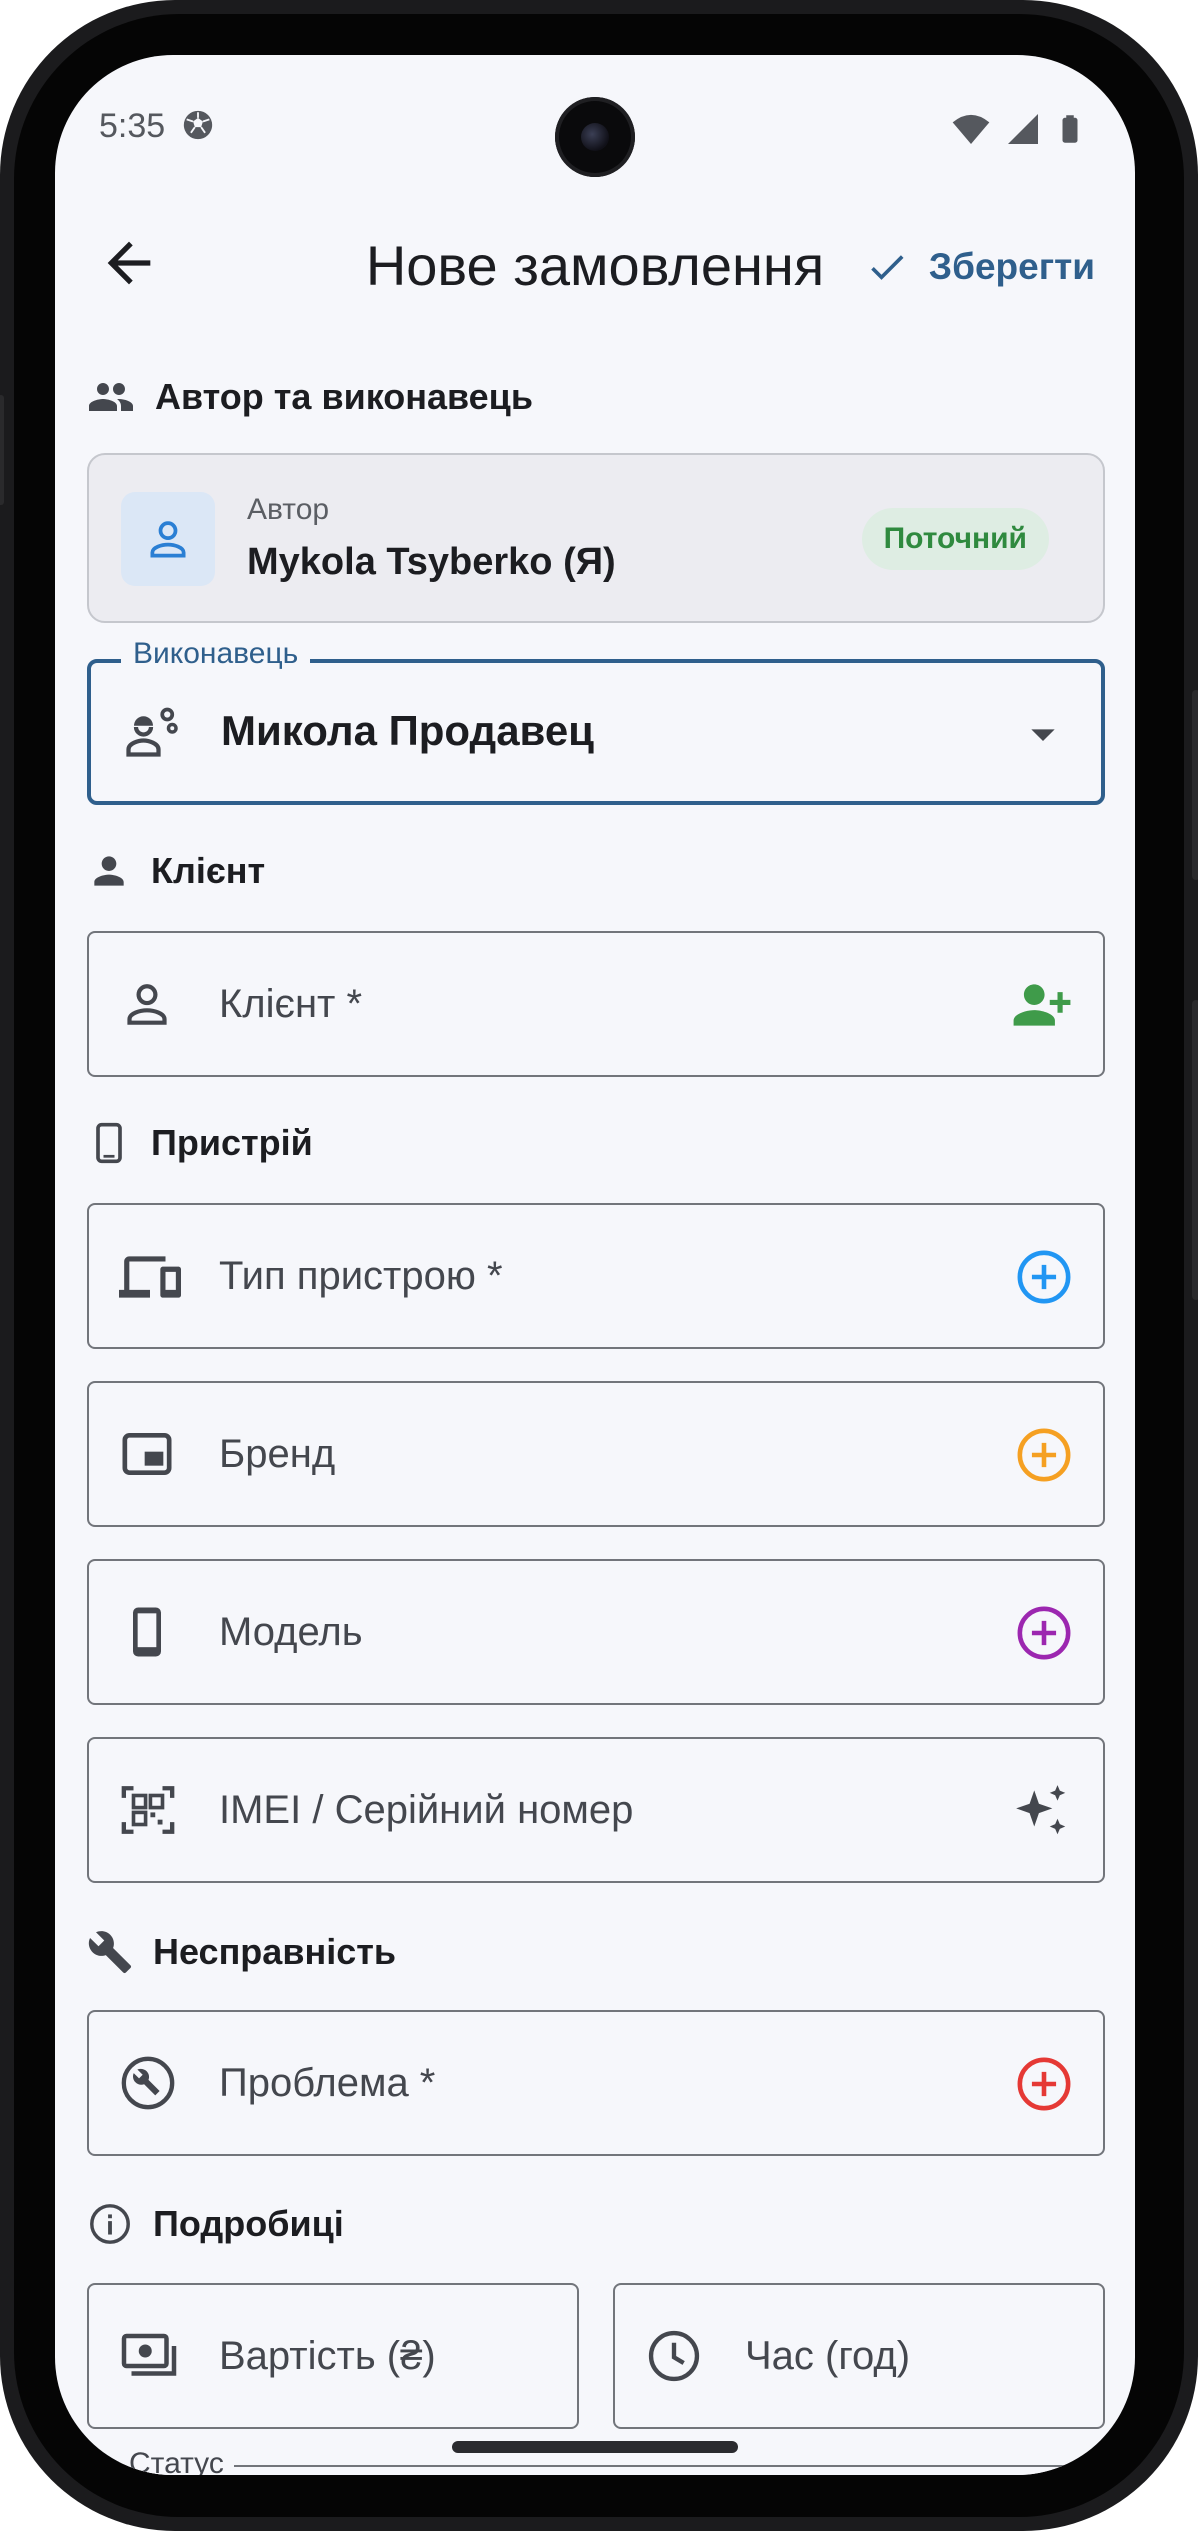  Describe the element at coordinates (248, 2223) in the screenshot. I see `section-title: Подробиці` at that location.